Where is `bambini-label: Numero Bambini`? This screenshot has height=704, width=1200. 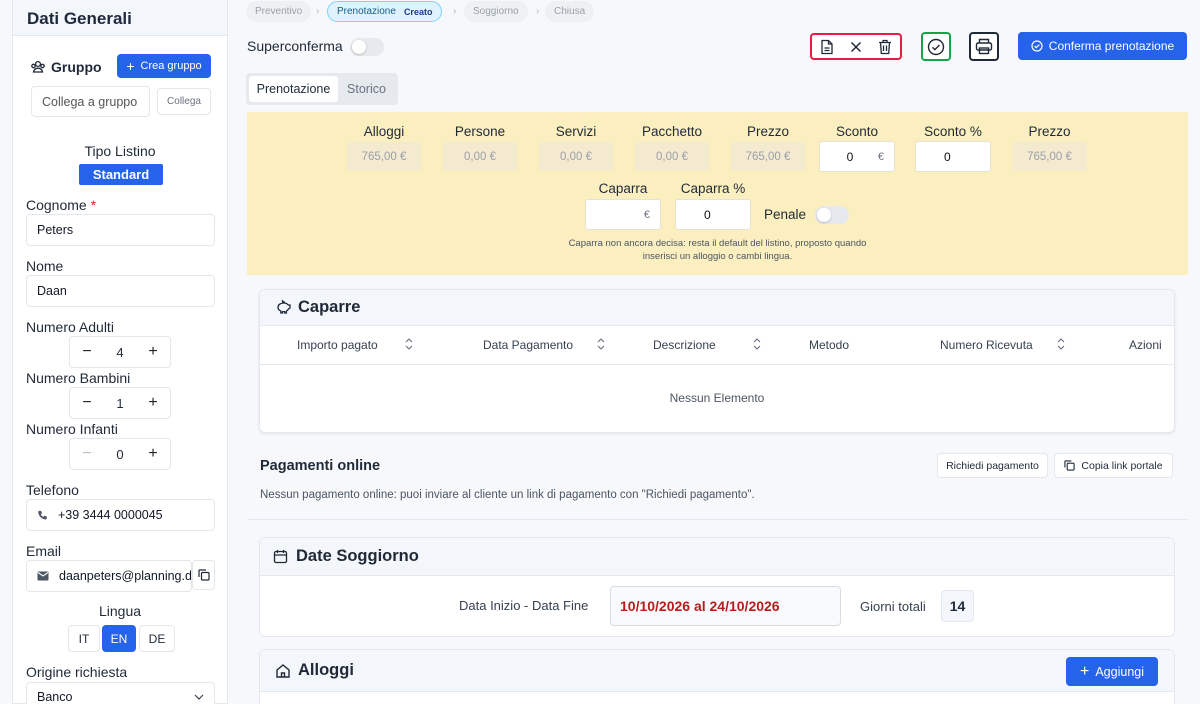
bambini-label: Numero Bambini is located at coordinates (78, 378).